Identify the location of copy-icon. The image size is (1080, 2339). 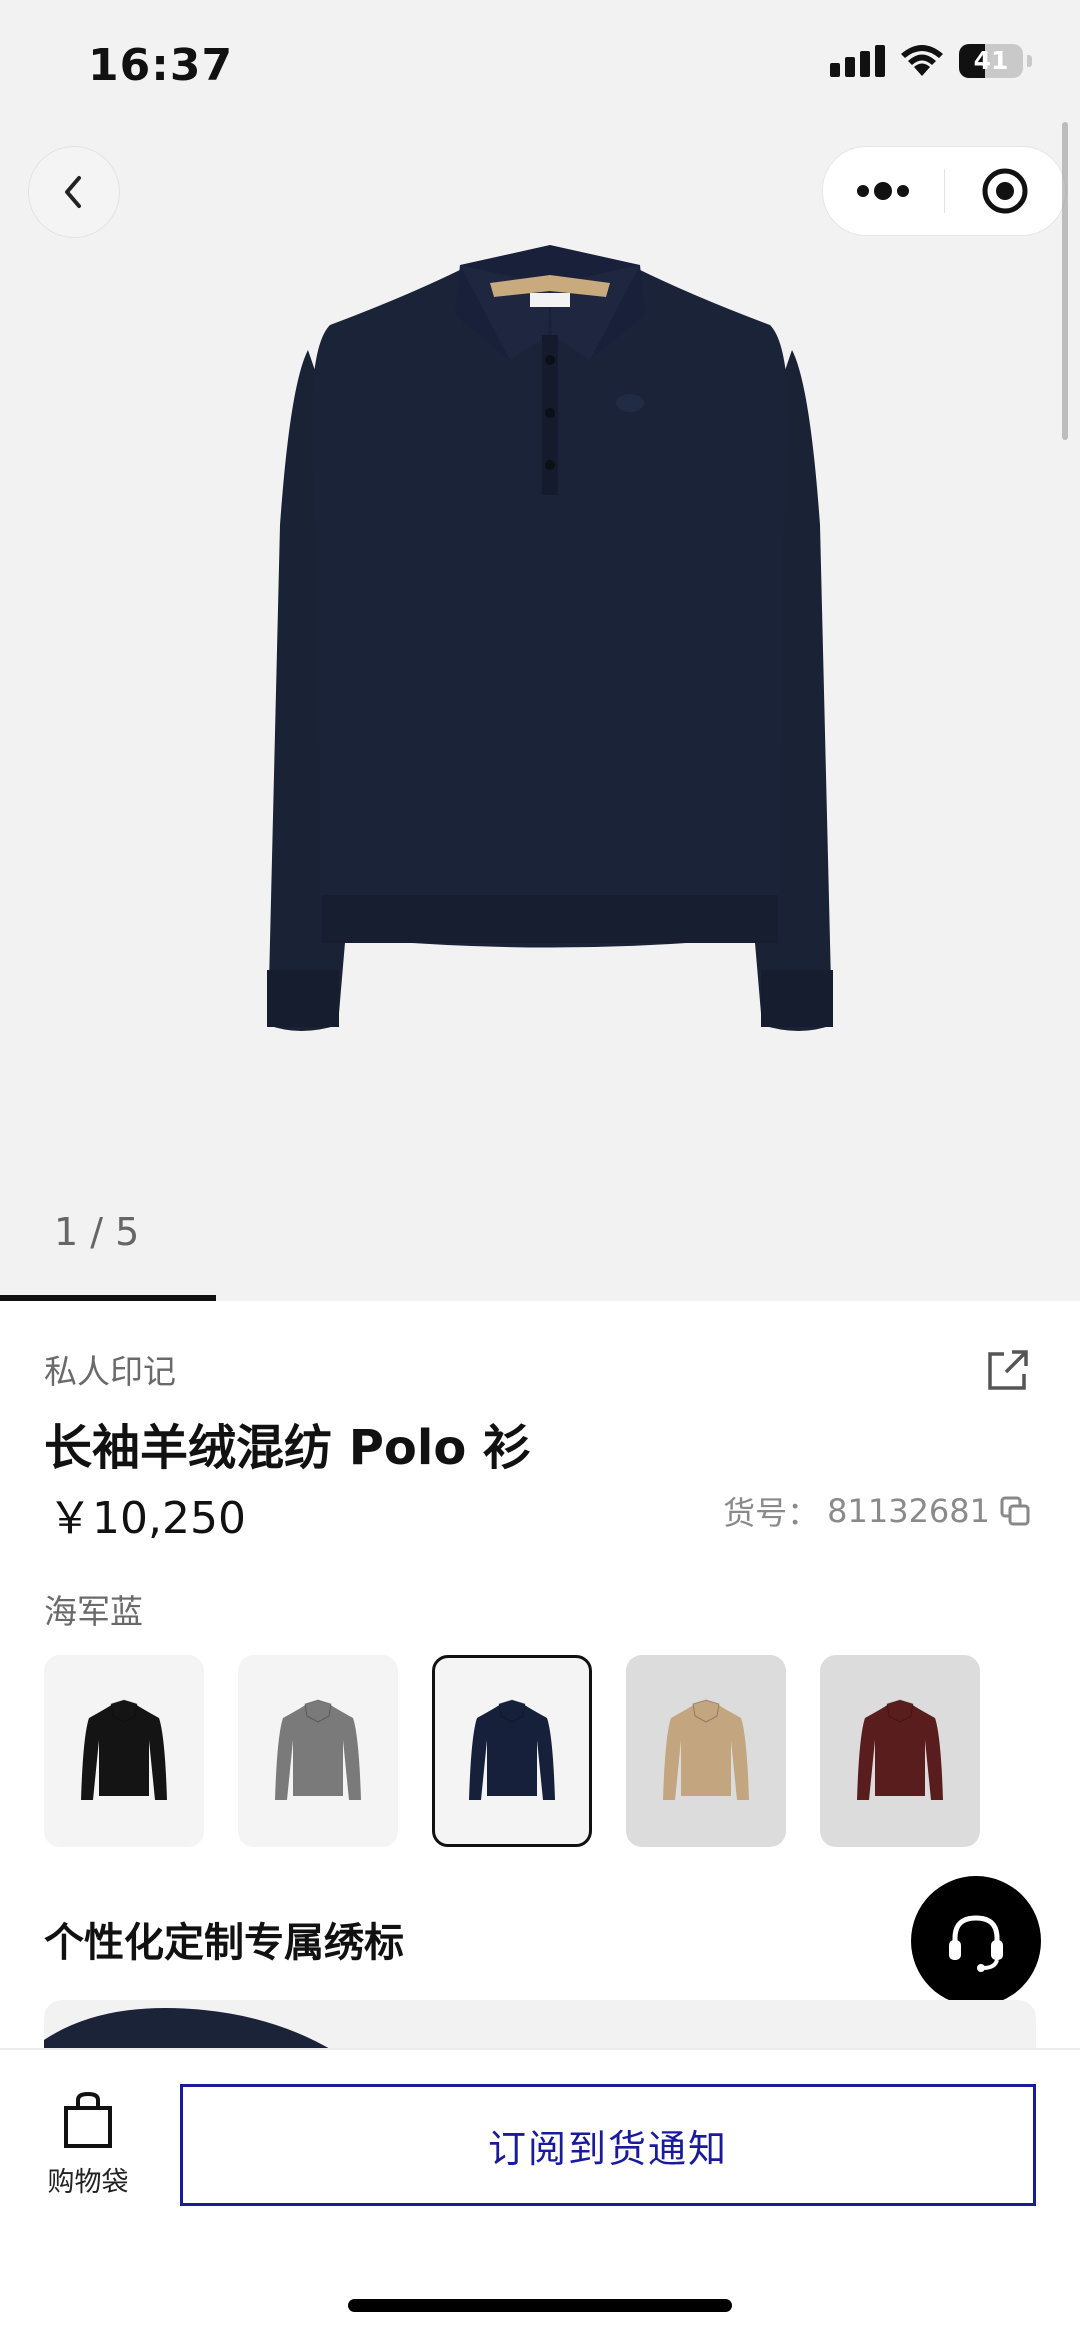
(1015, 1511).